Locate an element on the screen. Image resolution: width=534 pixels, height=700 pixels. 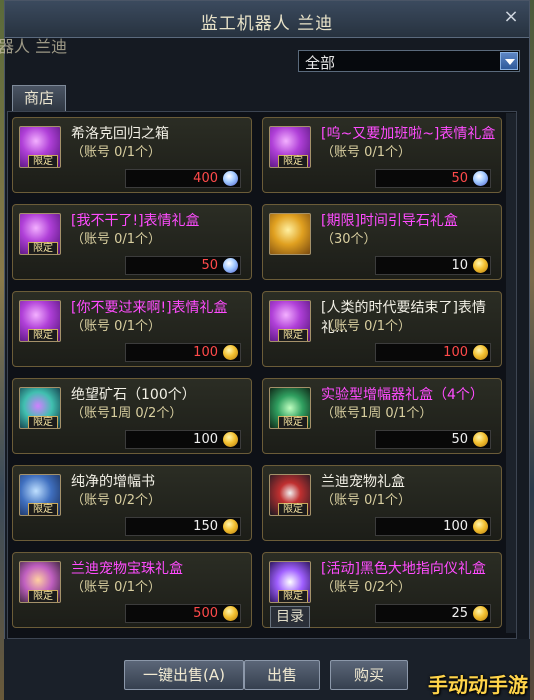
filter-dropdown: 全部 is located at coordinates (409, 61).